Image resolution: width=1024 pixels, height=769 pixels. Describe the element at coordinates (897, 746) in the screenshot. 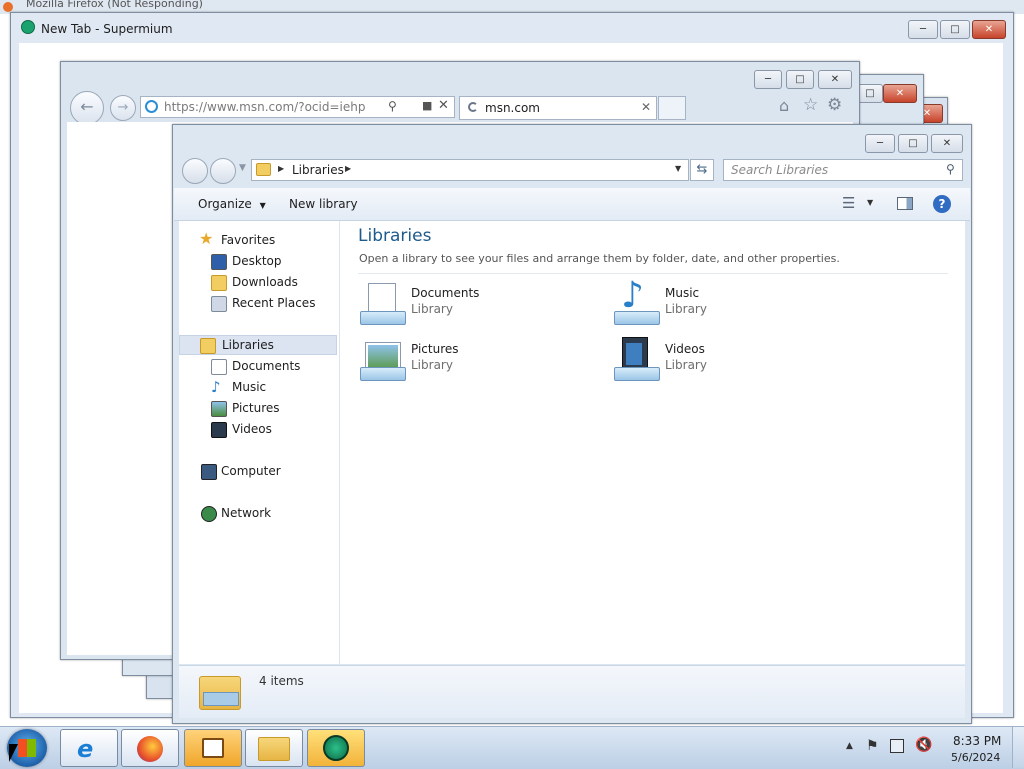

I see `network-status-icon` at that location.